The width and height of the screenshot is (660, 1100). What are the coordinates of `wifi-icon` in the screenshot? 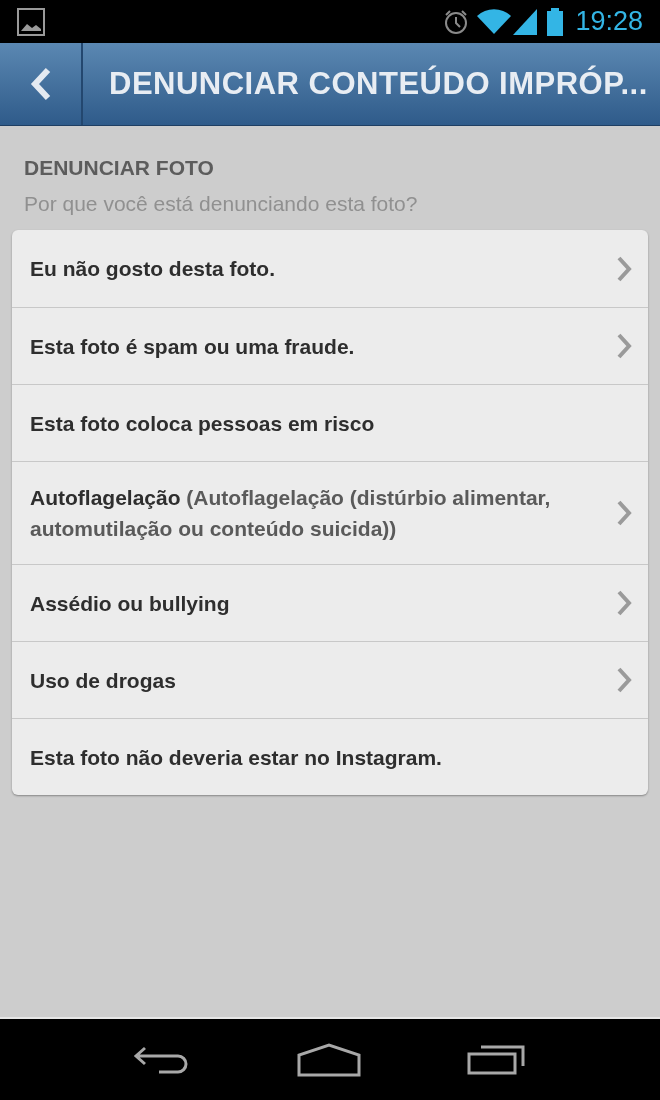 It's located at (494, 21).